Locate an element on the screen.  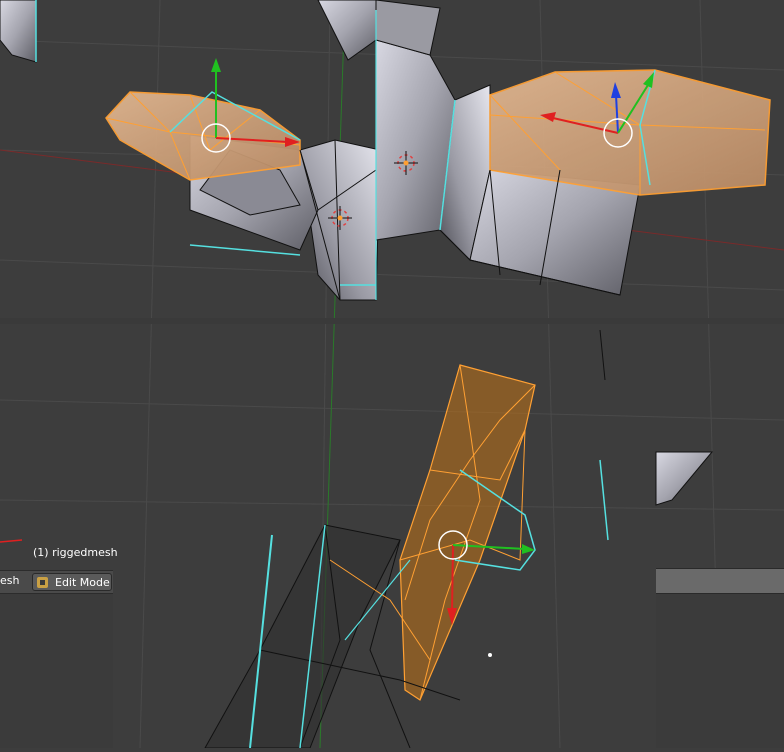
viewport-header-bar-right is located at coordinates (720, 581).